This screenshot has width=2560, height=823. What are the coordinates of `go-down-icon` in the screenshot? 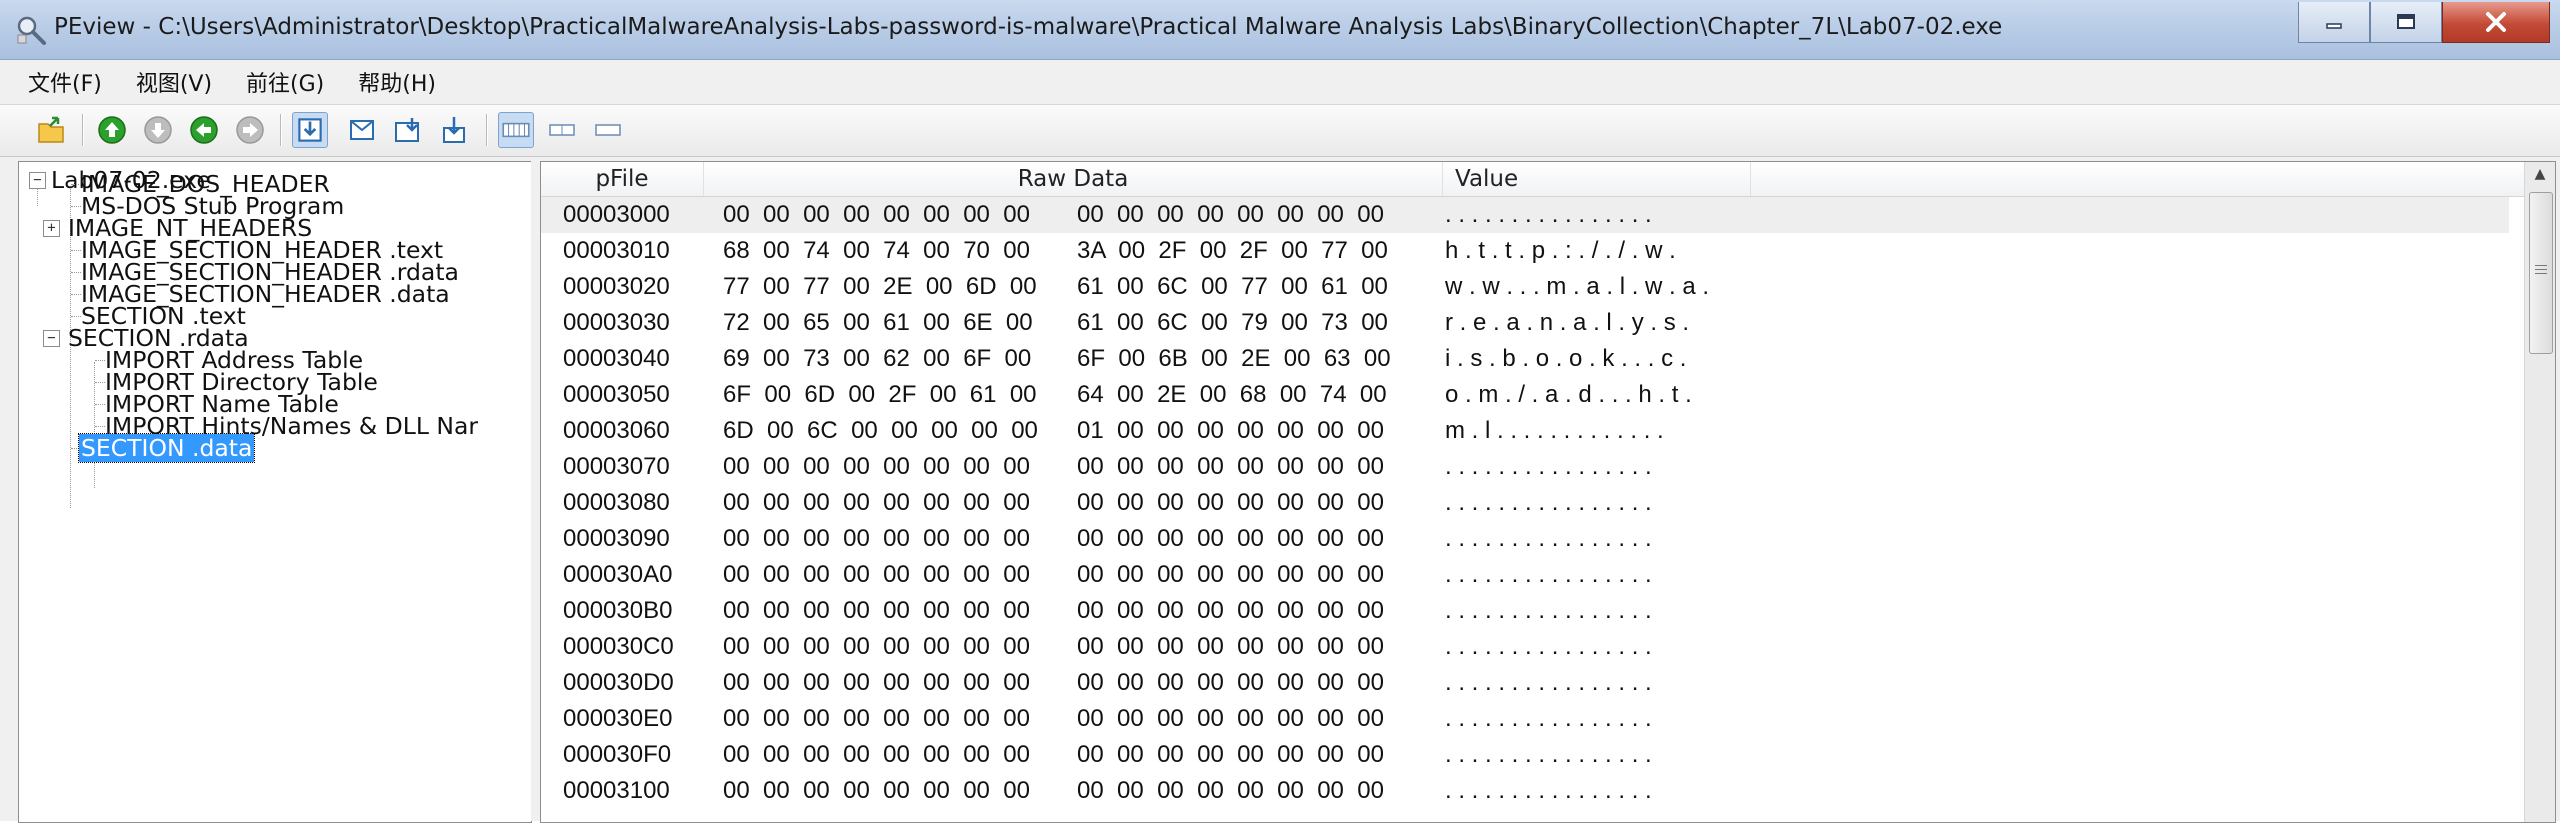 It's located at (158, 130).